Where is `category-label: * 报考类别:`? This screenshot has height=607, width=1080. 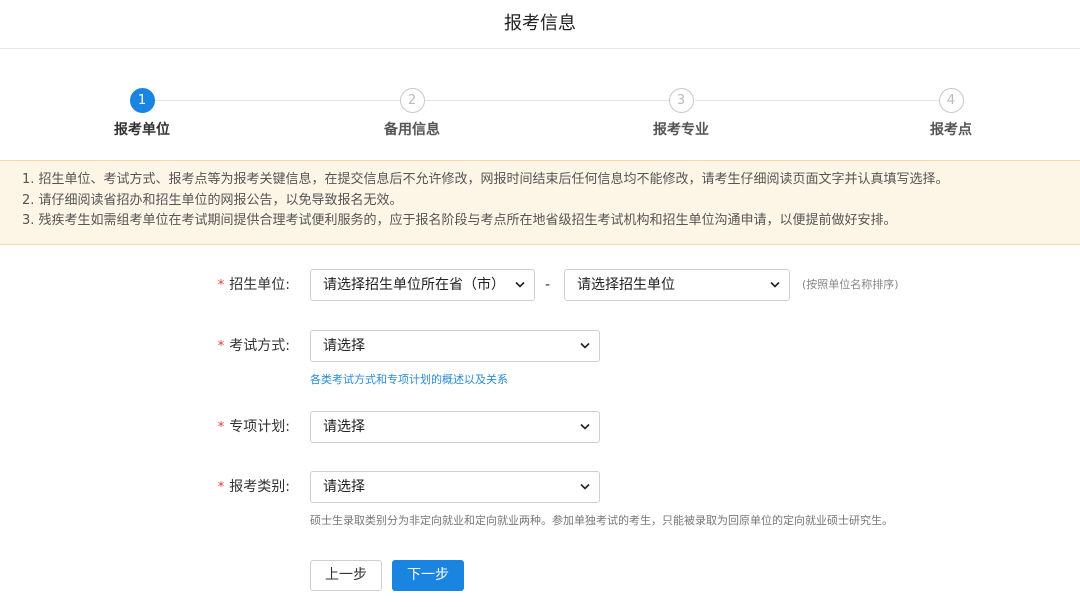
category-label: * 报考类别: is located at coordinates (254, 487).